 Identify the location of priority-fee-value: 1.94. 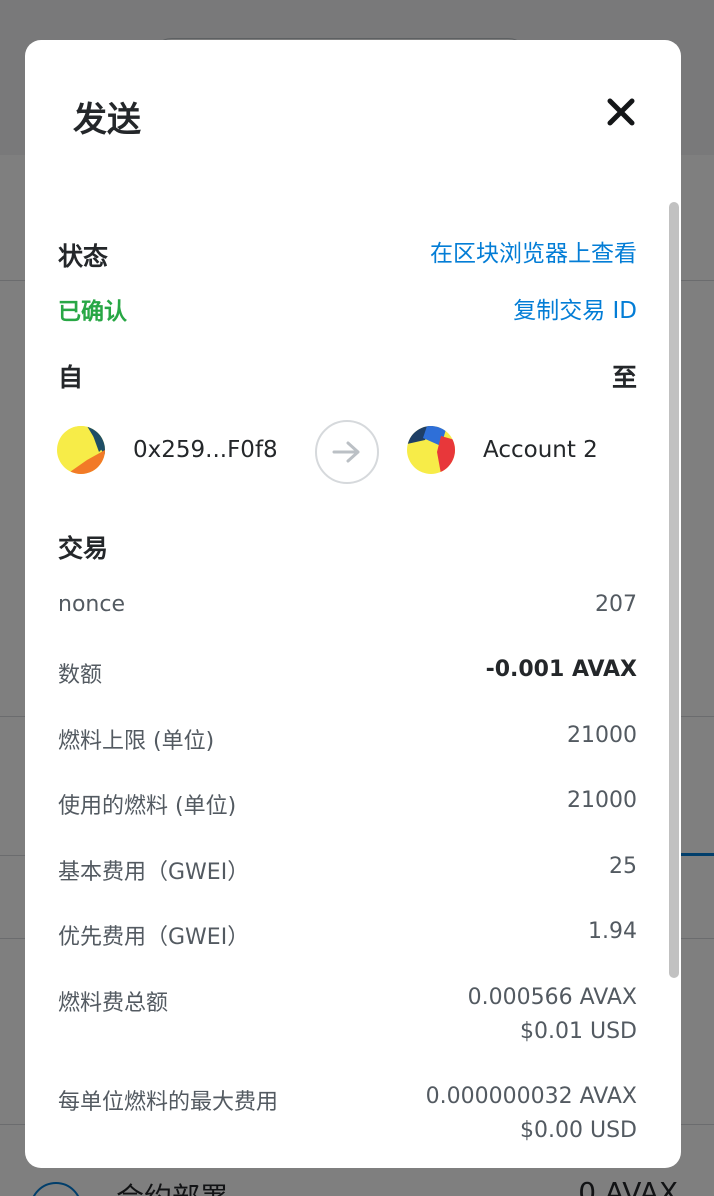
(612, 931).